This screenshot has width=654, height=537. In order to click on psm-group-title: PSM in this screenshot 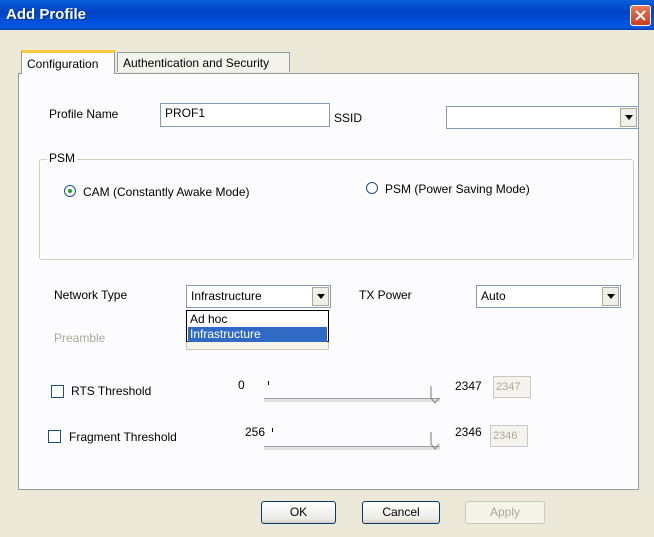, I will do `click(62, 158)`.